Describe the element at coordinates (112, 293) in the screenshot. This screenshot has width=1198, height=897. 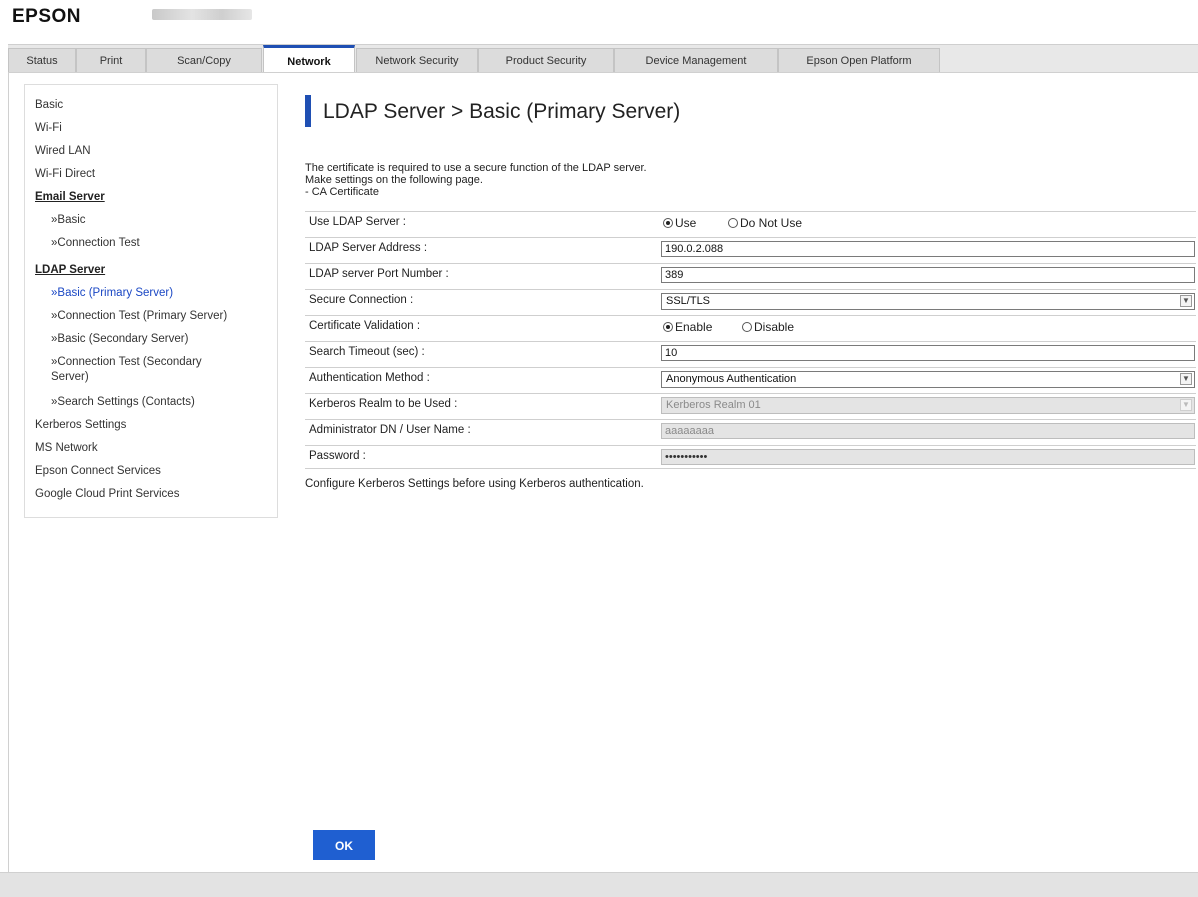
I see `sidebar-item-ldap-basic-primary: »Basic (Primary Server)` at that location.